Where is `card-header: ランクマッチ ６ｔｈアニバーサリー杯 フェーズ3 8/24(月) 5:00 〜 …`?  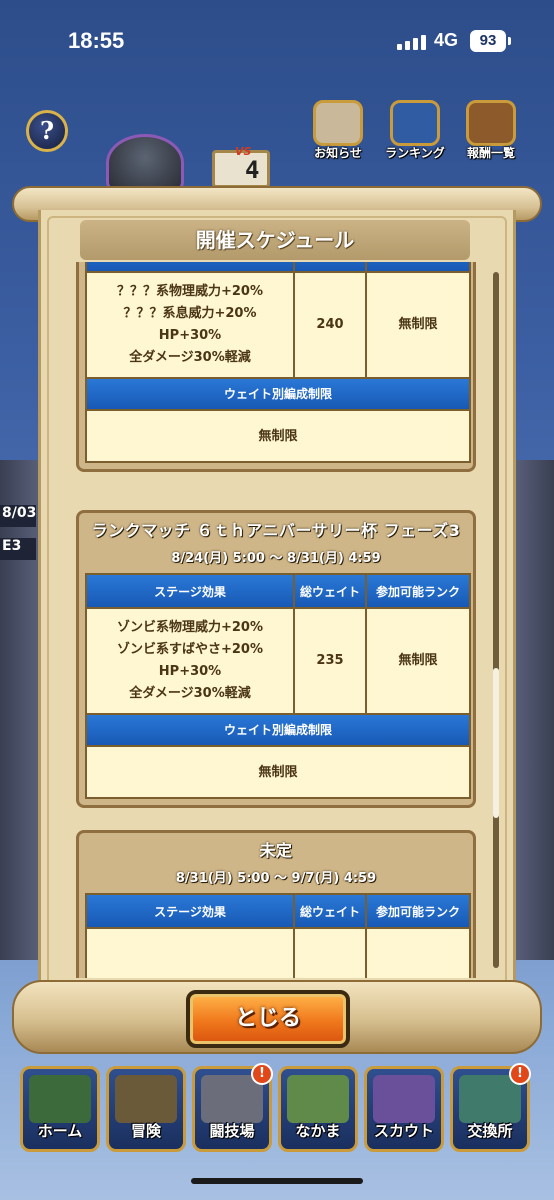 card-header: ランクマッチ ６ｔｈアニバーサリー杯 フェーズ3 8/24(月) 5:00 〜 … is located at coordinates (276, 539).